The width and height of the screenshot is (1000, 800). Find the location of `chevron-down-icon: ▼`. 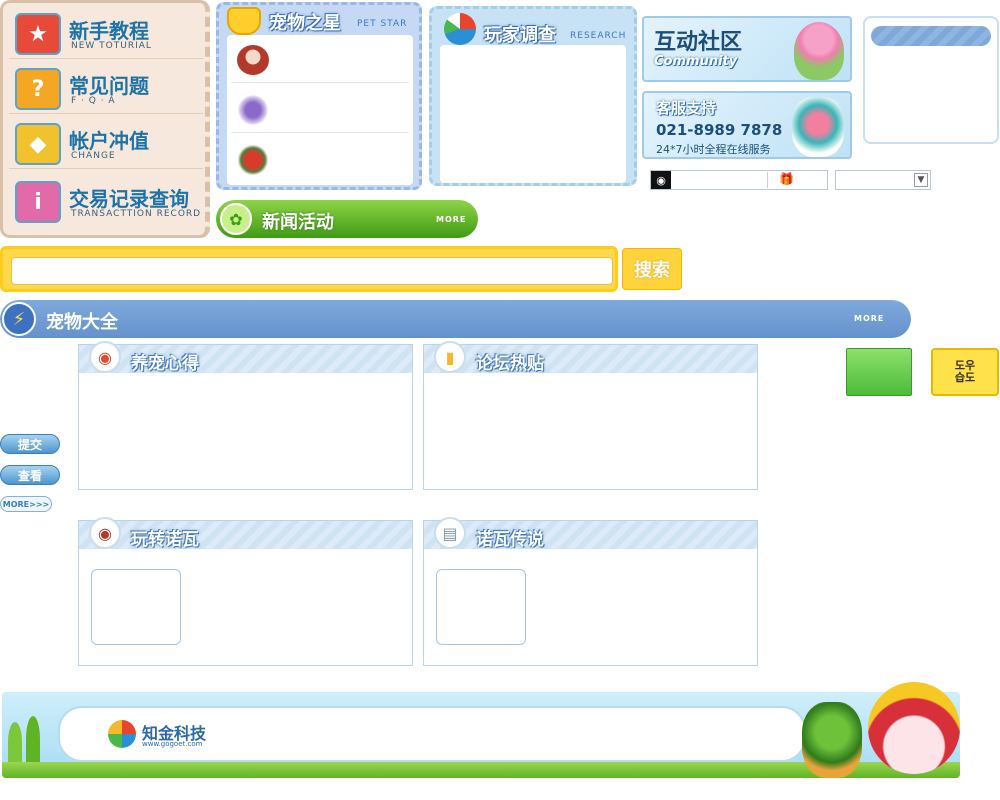

chevron-down-icon: ▼ is located at coordinates (921, 180).